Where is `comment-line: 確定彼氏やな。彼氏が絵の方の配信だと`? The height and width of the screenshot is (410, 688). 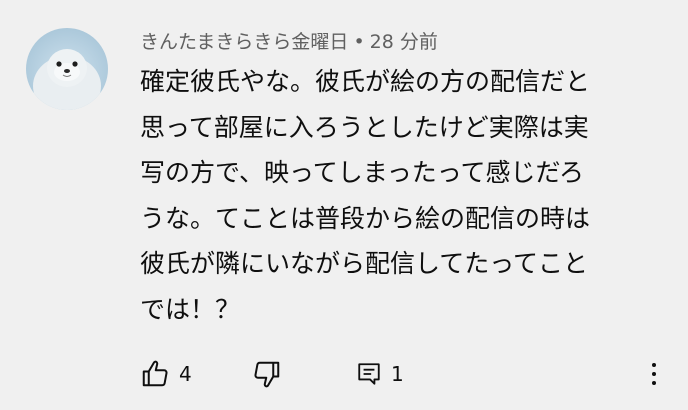
comment-line: 確定彼氏やな。彼氏が絵の方の配信だと is located at coordinates (365, 81).